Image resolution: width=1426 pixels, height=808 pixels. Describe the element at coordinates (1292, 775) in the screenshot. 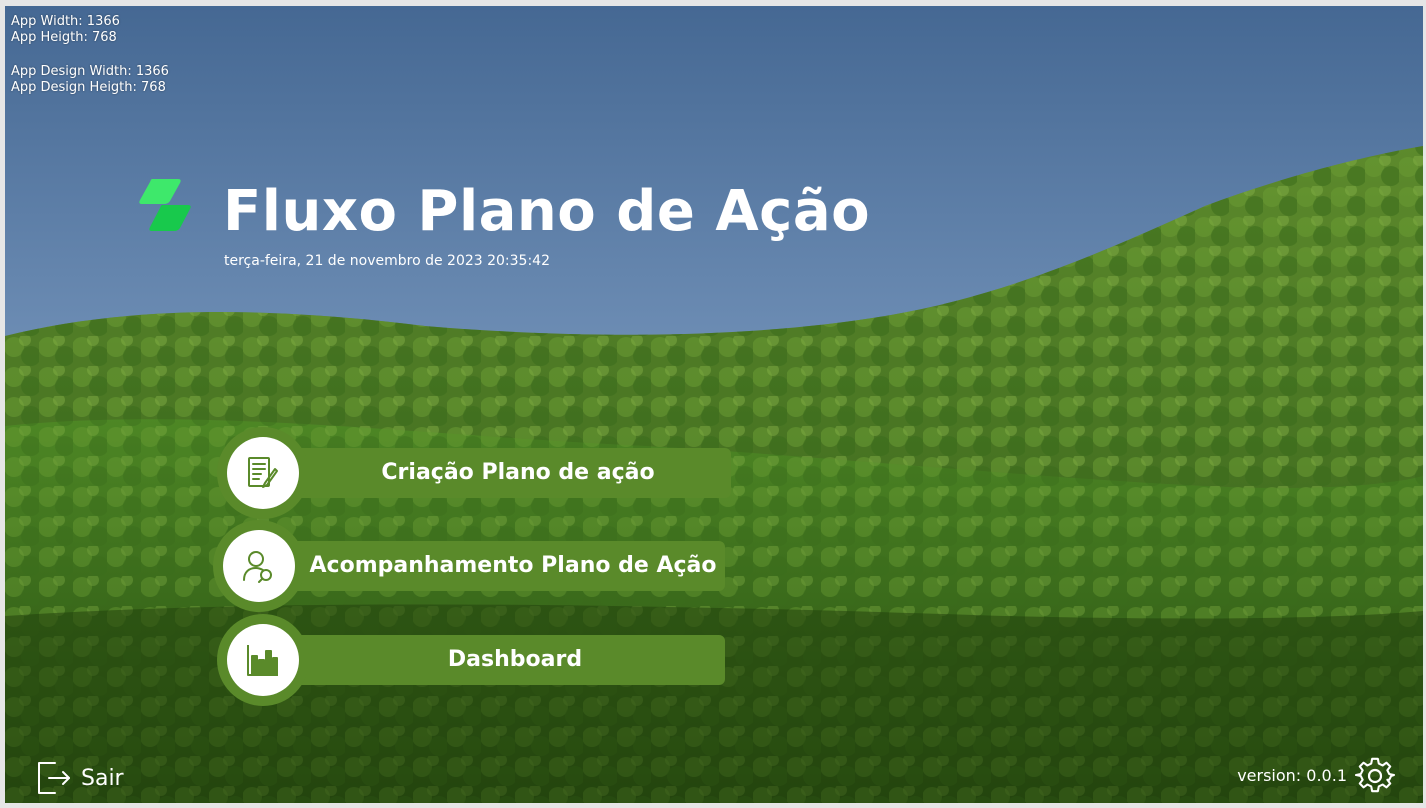

I see `app-version: version: 0.0.1` at that location.